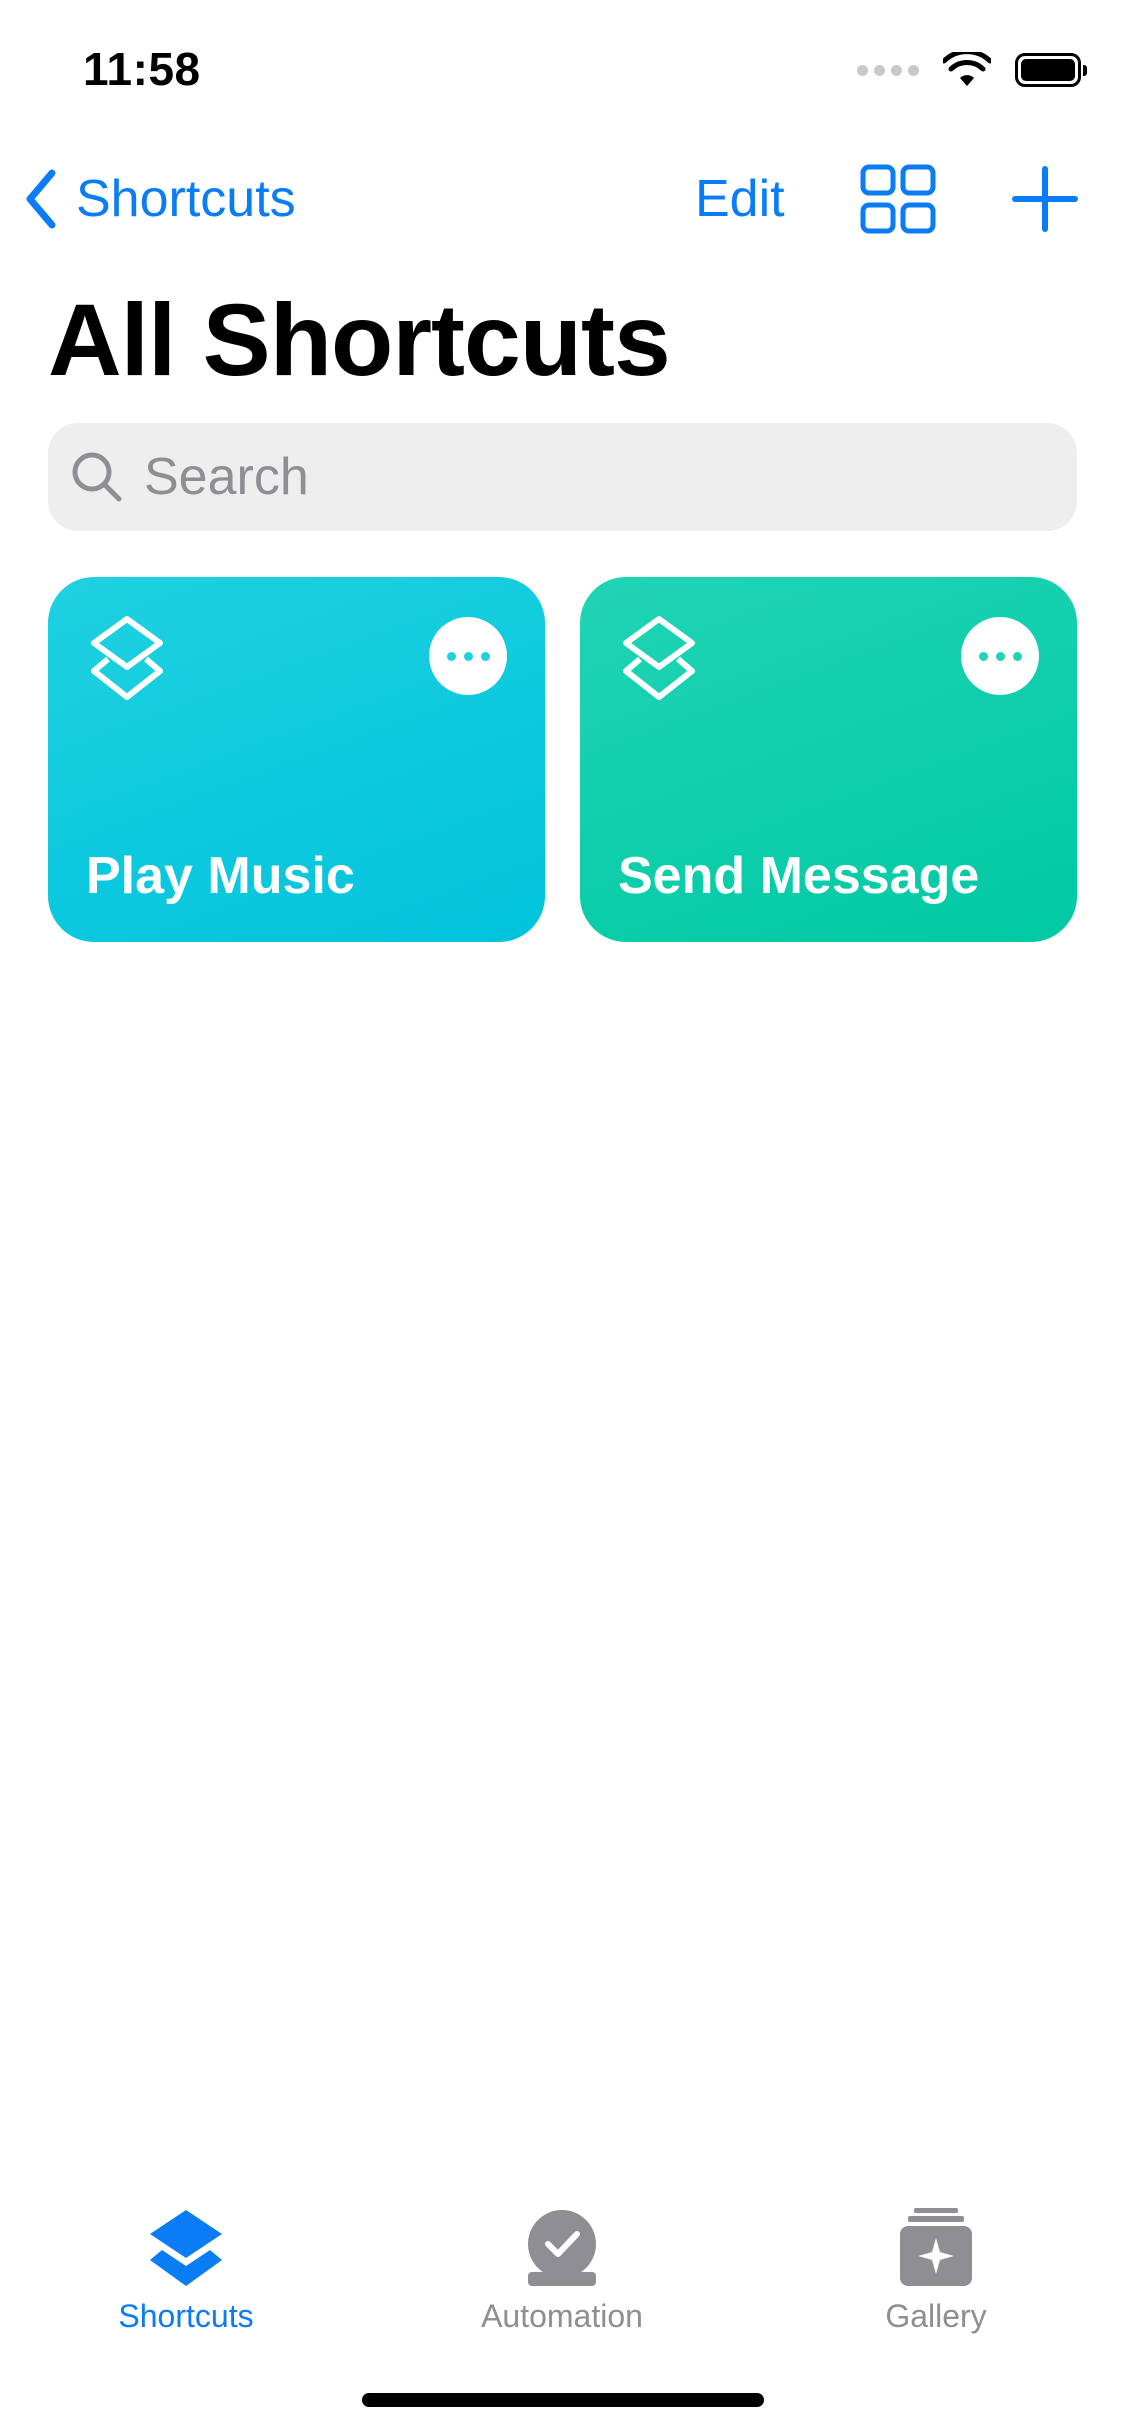 The height and width of the screenshot is (2436, 1125). Describe the element at coordinates (563, 2400) in the screenshot. I see `home-indicator` at that location.